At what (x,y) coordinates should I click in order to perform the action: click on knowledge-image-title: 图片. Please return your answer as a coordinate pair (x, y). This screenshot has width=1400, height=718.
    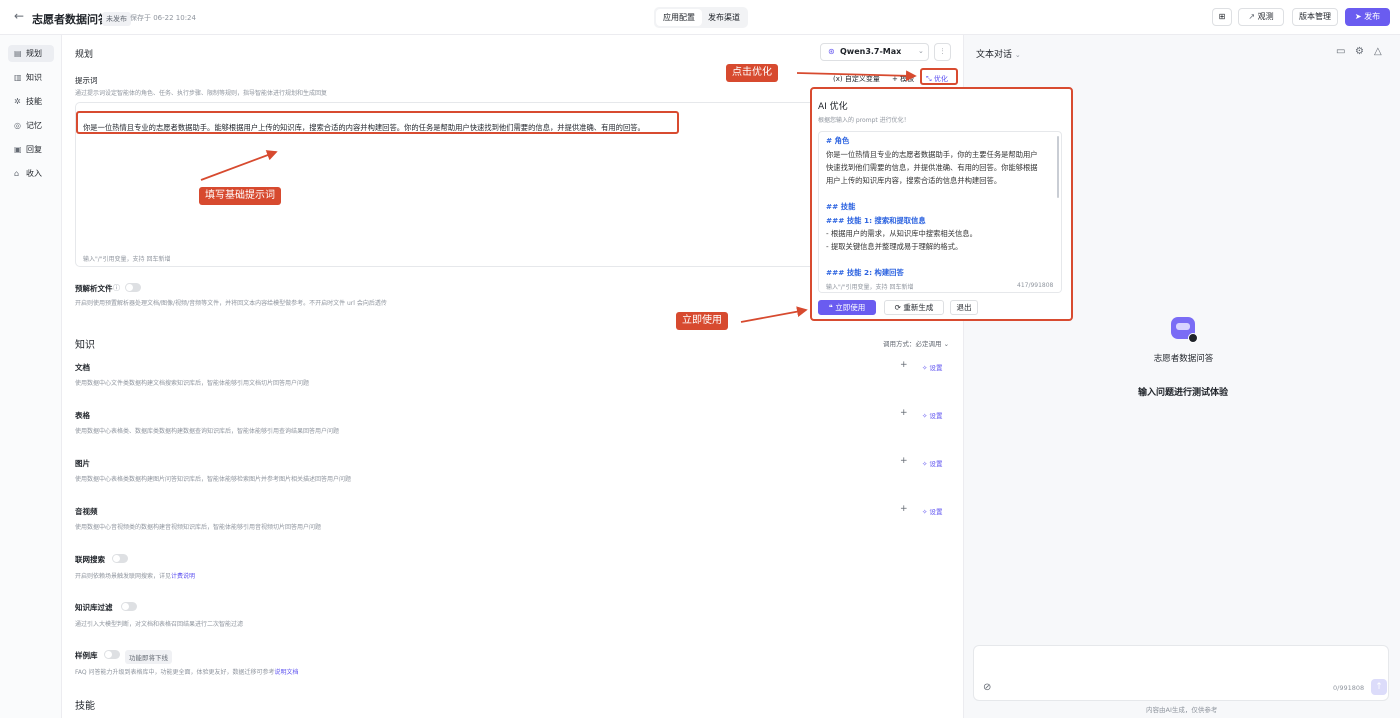
    Looking at the image, I should click on (82, 463).